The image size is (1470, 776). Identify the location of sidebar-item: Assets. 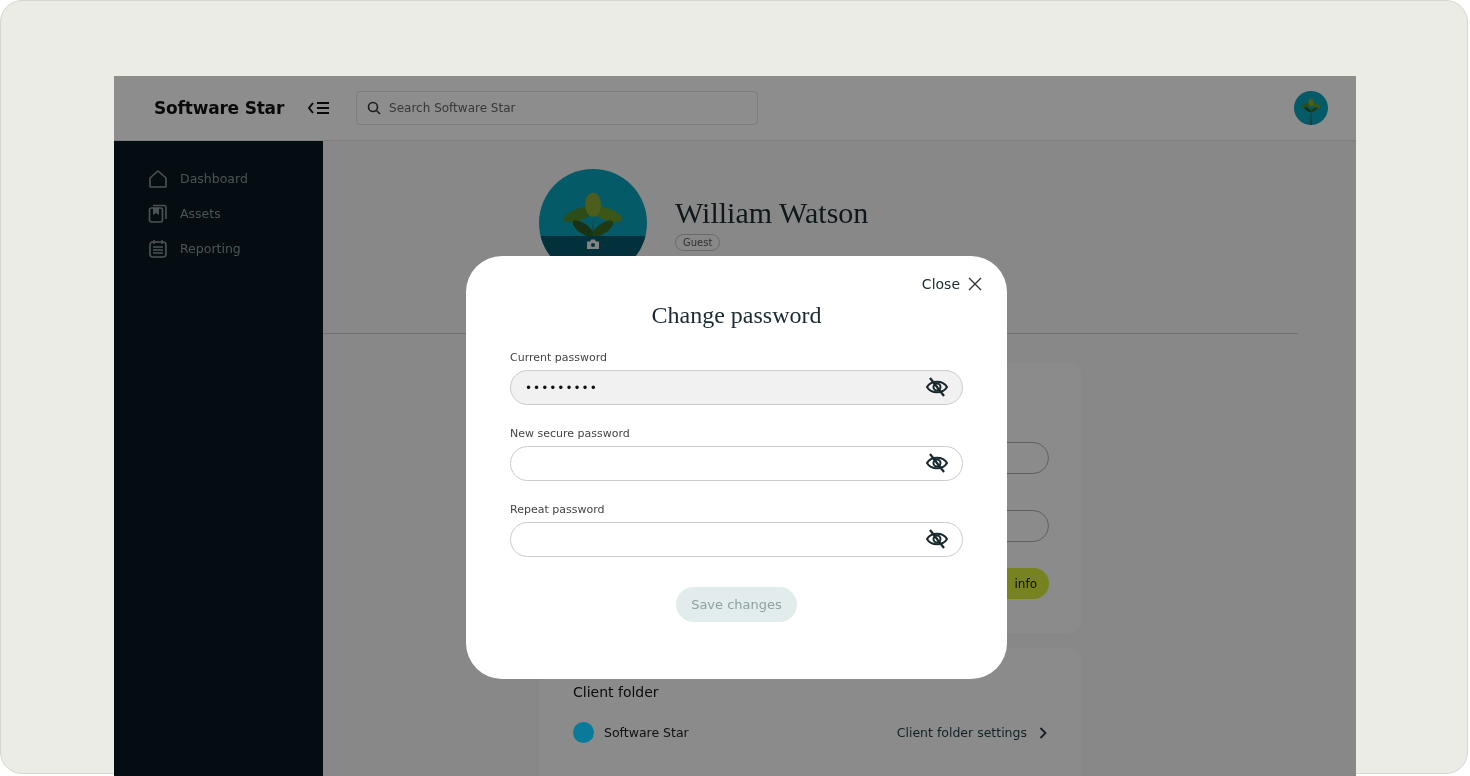
(235, 213).